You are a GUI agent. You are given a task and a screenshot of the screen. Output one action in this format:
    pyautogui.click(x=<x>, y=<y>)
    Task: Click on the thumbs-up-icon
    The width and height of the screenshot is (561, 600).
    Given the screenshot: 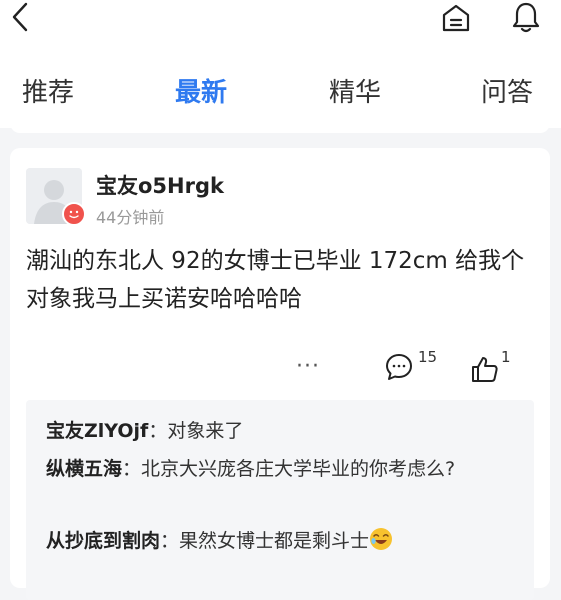 What is the action you would take?
    pyautogui.click(x=485, y=369)
    